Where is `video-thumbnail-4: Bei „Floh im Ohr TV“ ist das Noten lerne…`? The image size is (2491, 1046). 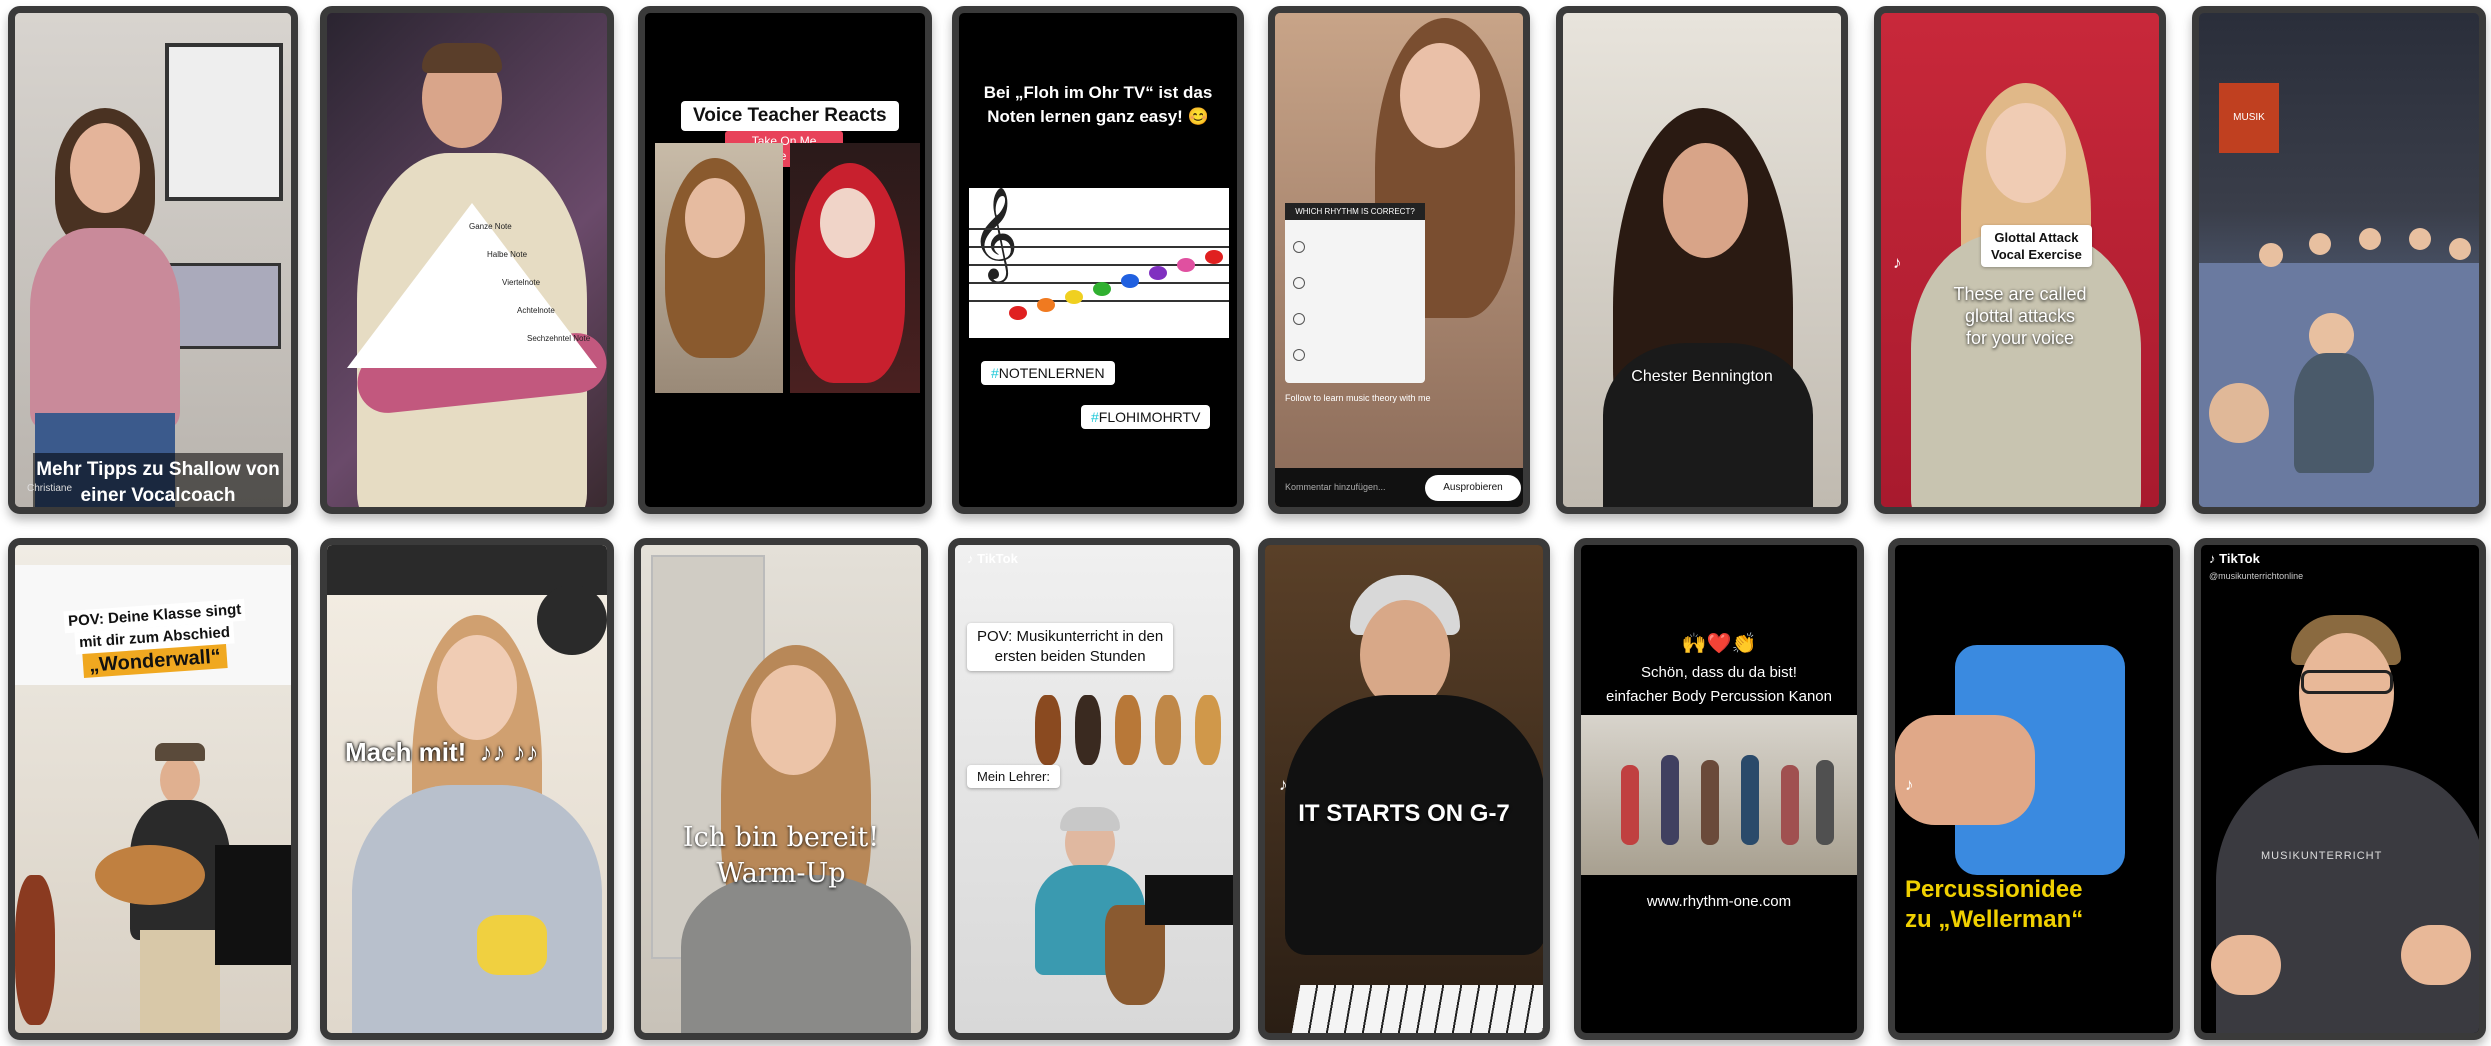 video-thumbnail-4: Bei „Floh im Ohr TV“ ist das Noten lerne… is located at coordinates (1098, 260).